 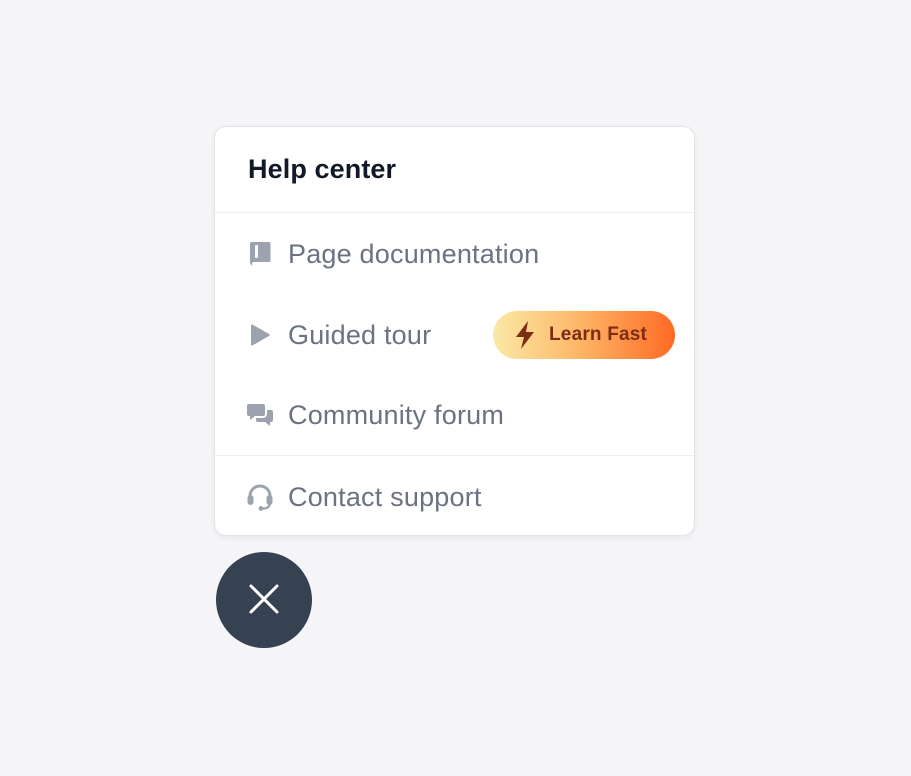 I want to click on menu-item-page-documentation: Page documentation, so click(x=454, y=254).